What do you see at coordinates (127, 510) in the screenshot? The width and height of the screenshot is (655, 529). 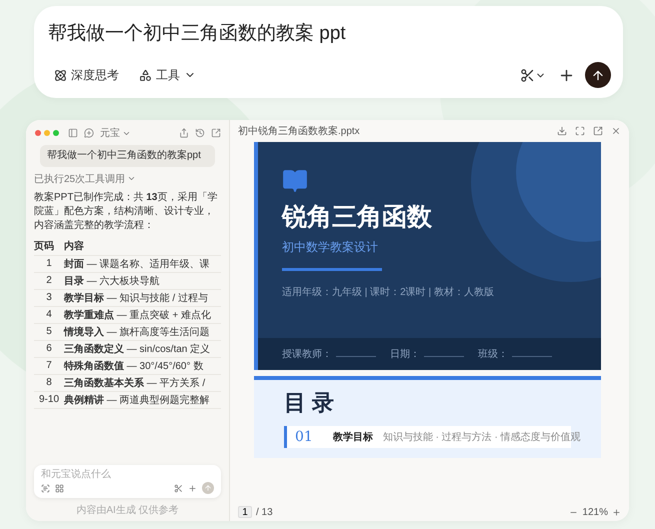 I see `disclaimer-text: 内容由AI生成 仅供参考` at bounding box center [127, 510].